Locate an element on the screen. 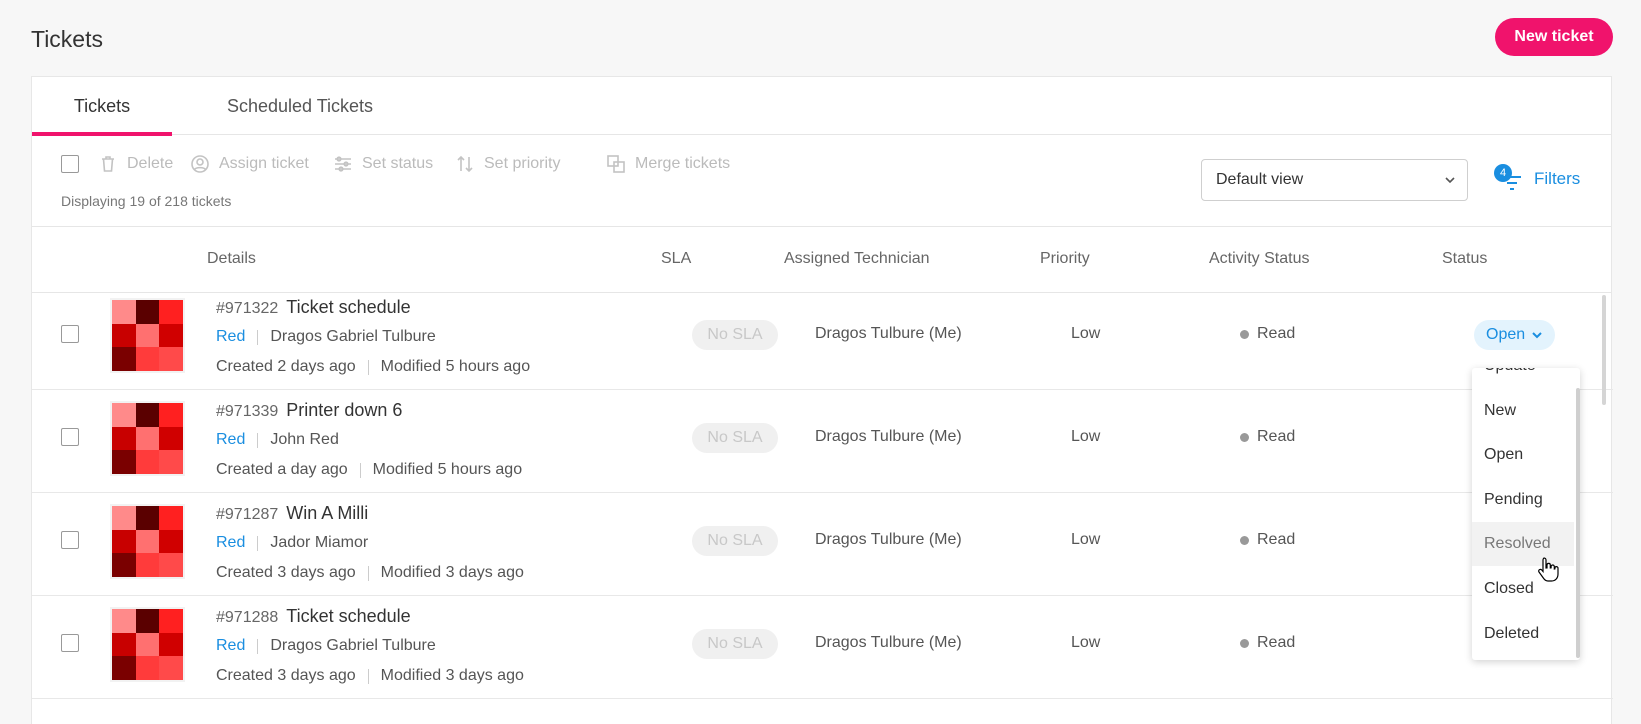  ticket-id-title: #971288 Ticket schedule is located at coordinates (313, 616).